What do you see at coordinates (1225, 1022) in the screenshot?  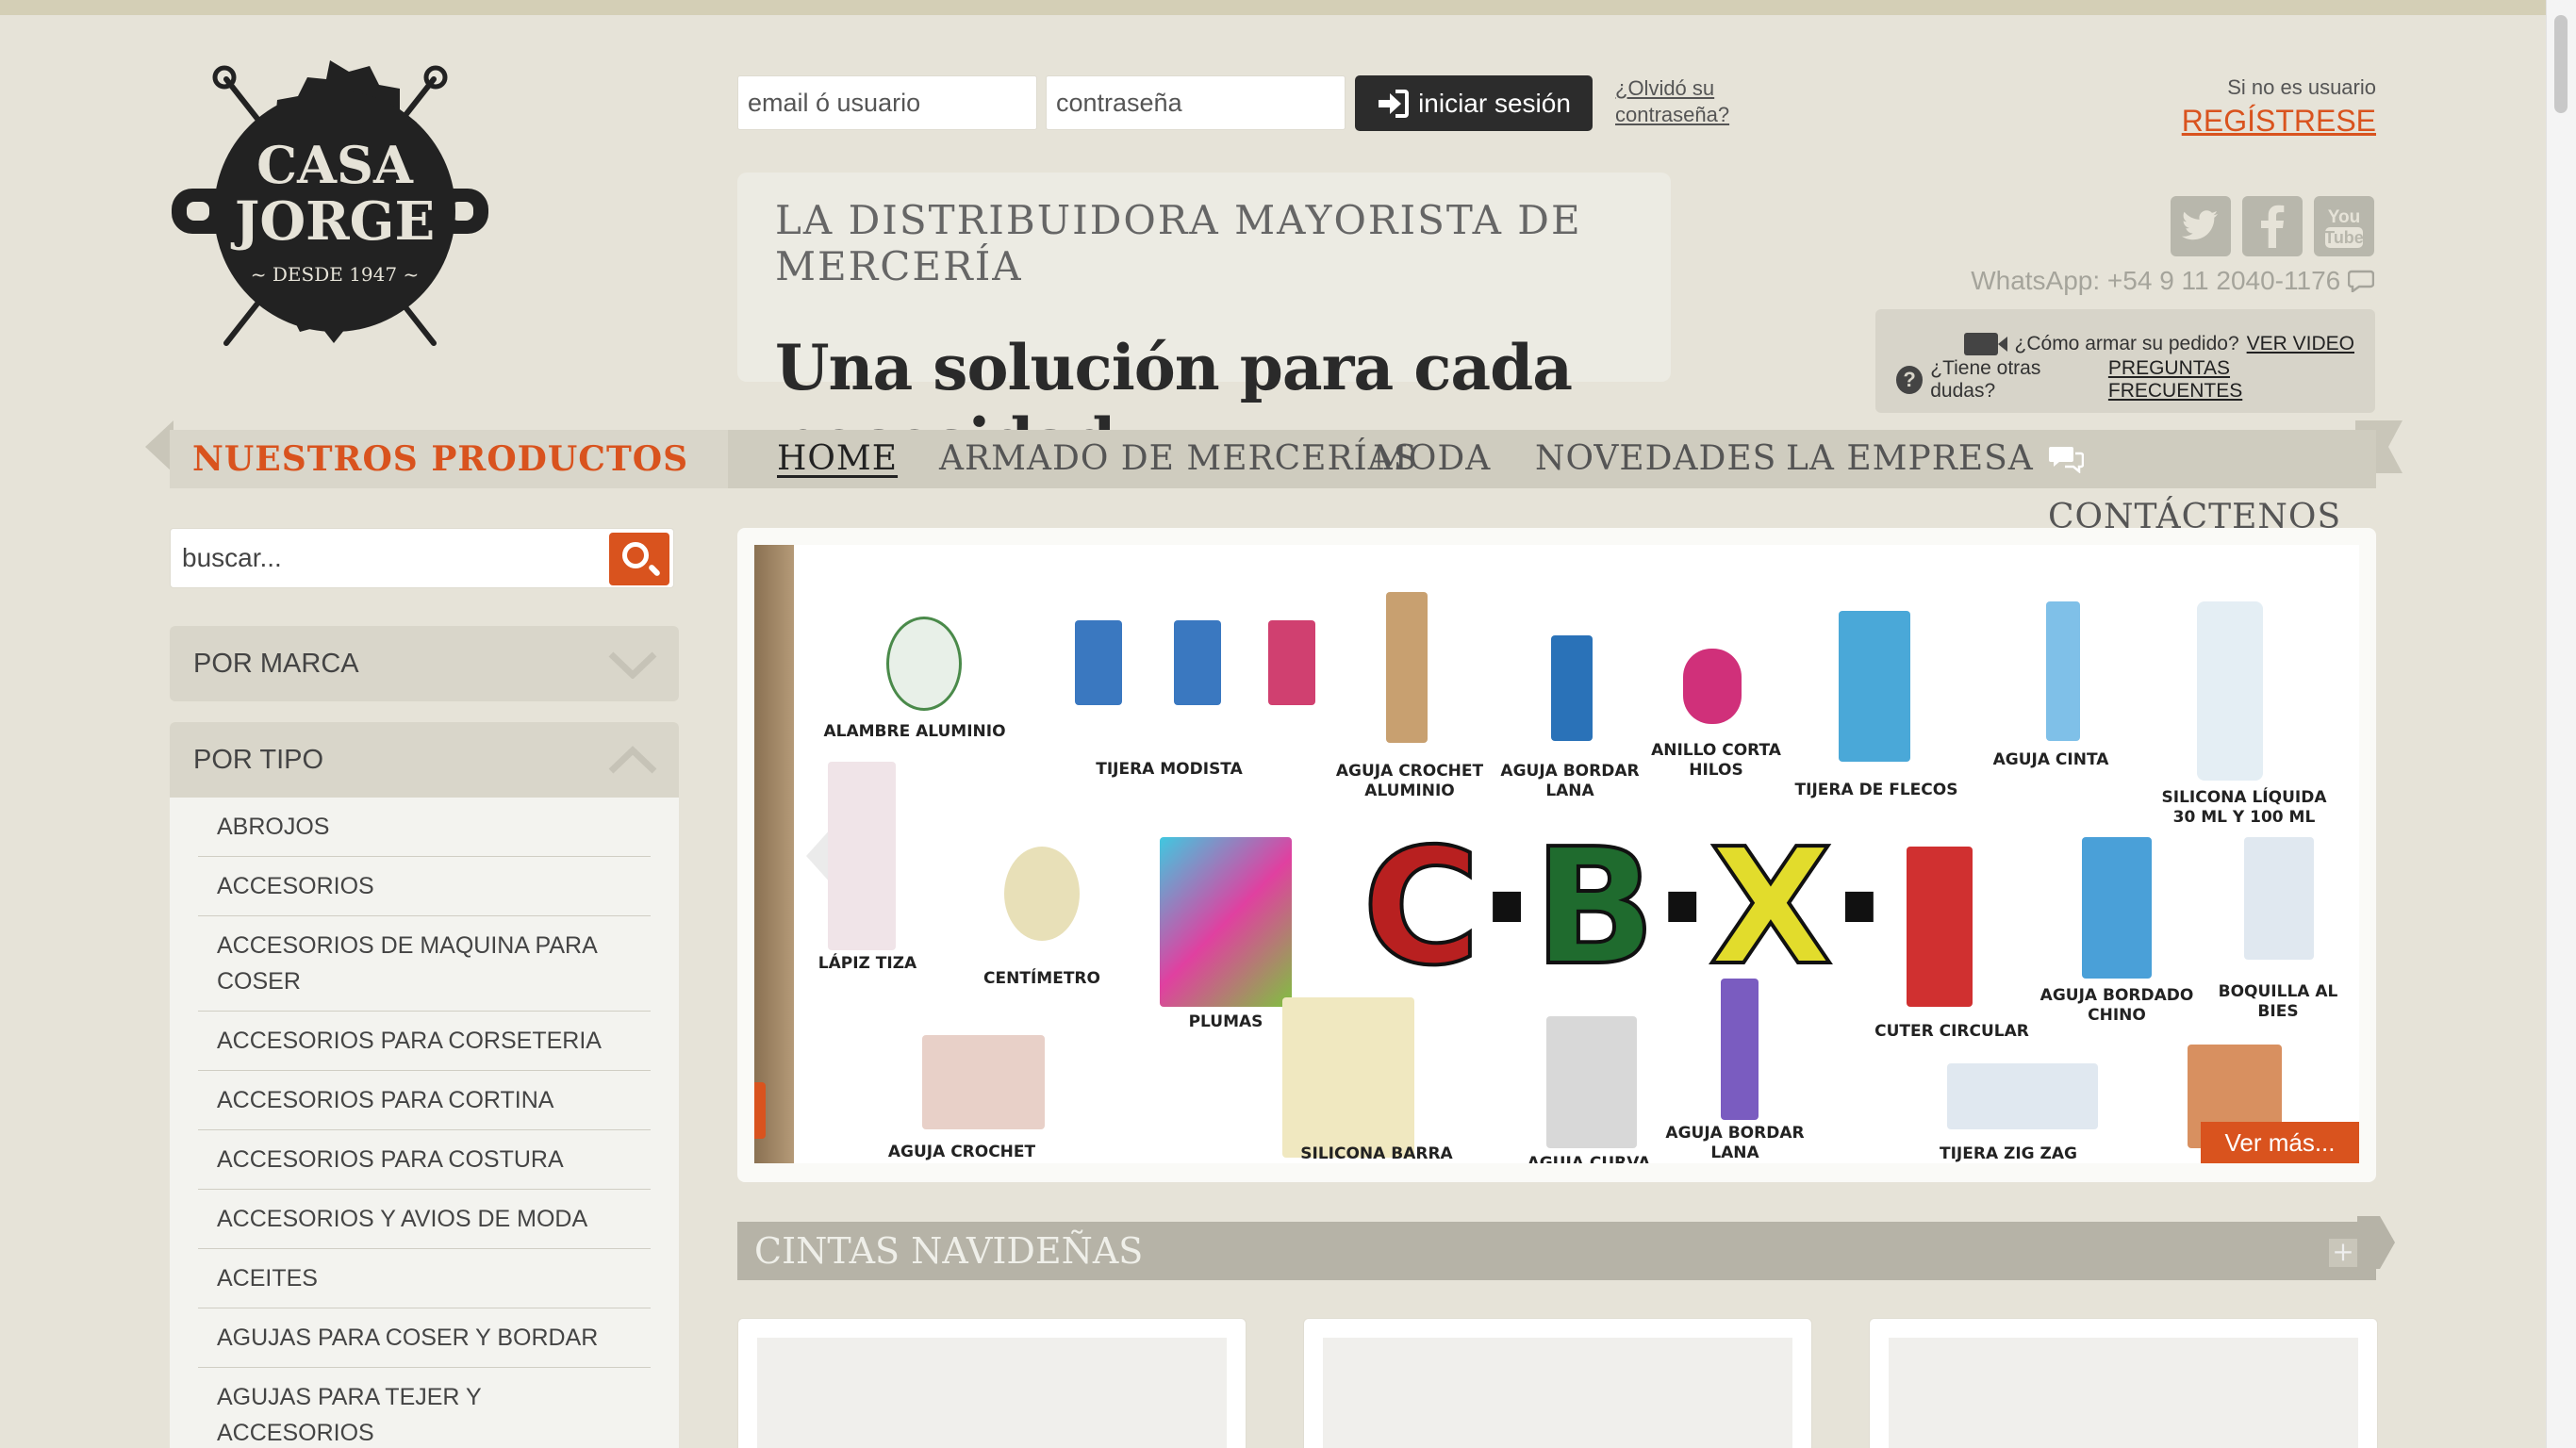 I see `product-label: PLUMAS` at bounding box center [1225, 1022].